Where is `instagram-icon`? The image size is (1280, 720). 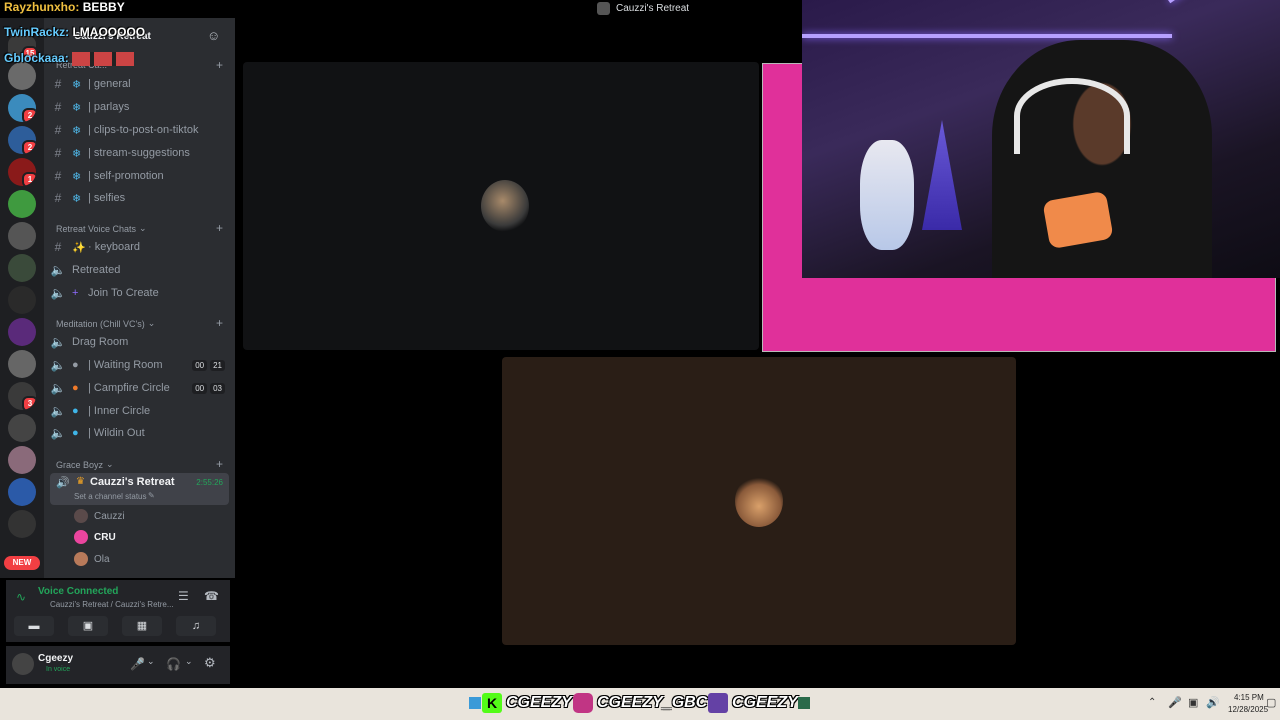 instagram-icon is located at coordinates (583, 703).